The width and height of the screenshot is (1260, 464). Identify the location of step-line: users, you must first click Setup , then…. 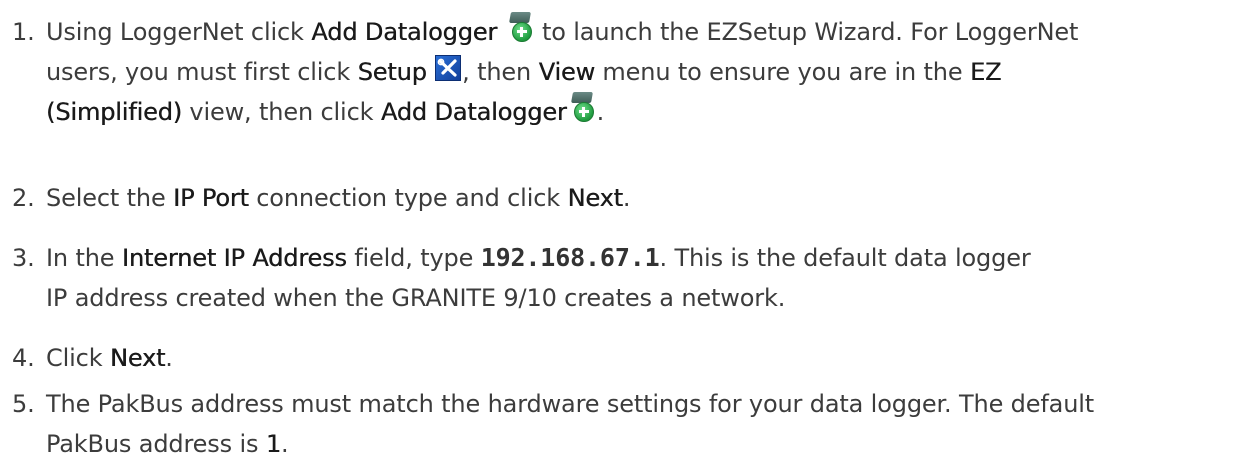
(646, 72).